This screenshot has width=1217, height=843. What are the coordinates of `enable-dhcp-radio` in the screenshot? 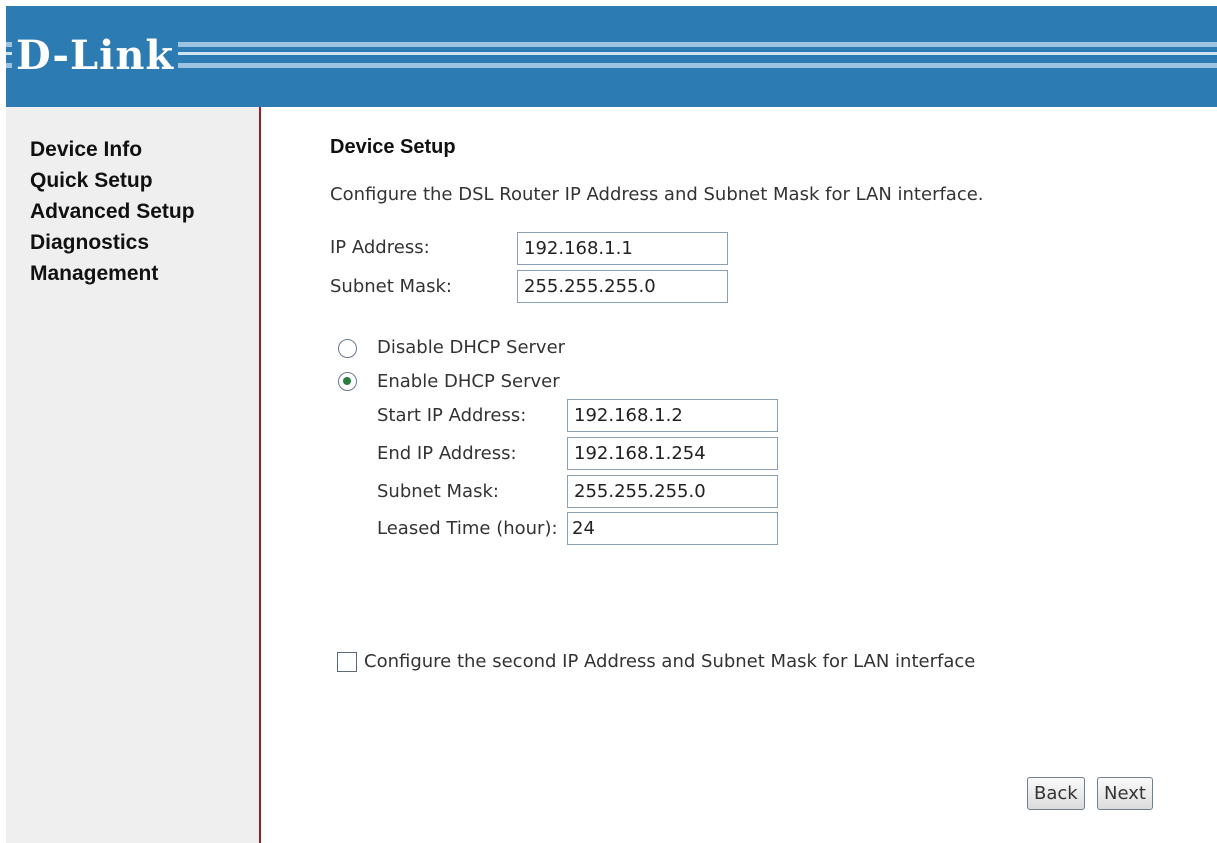 It's located at (347, 381).